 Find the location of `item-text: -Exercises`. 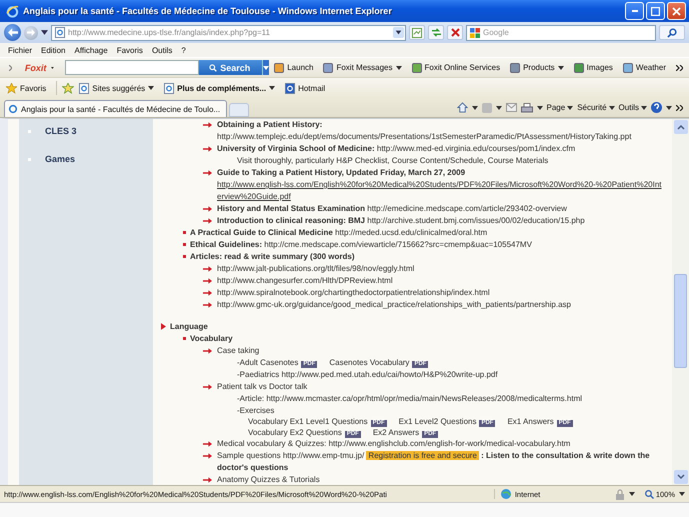

item-text: -Exercises is located at coordinates (255, 411).